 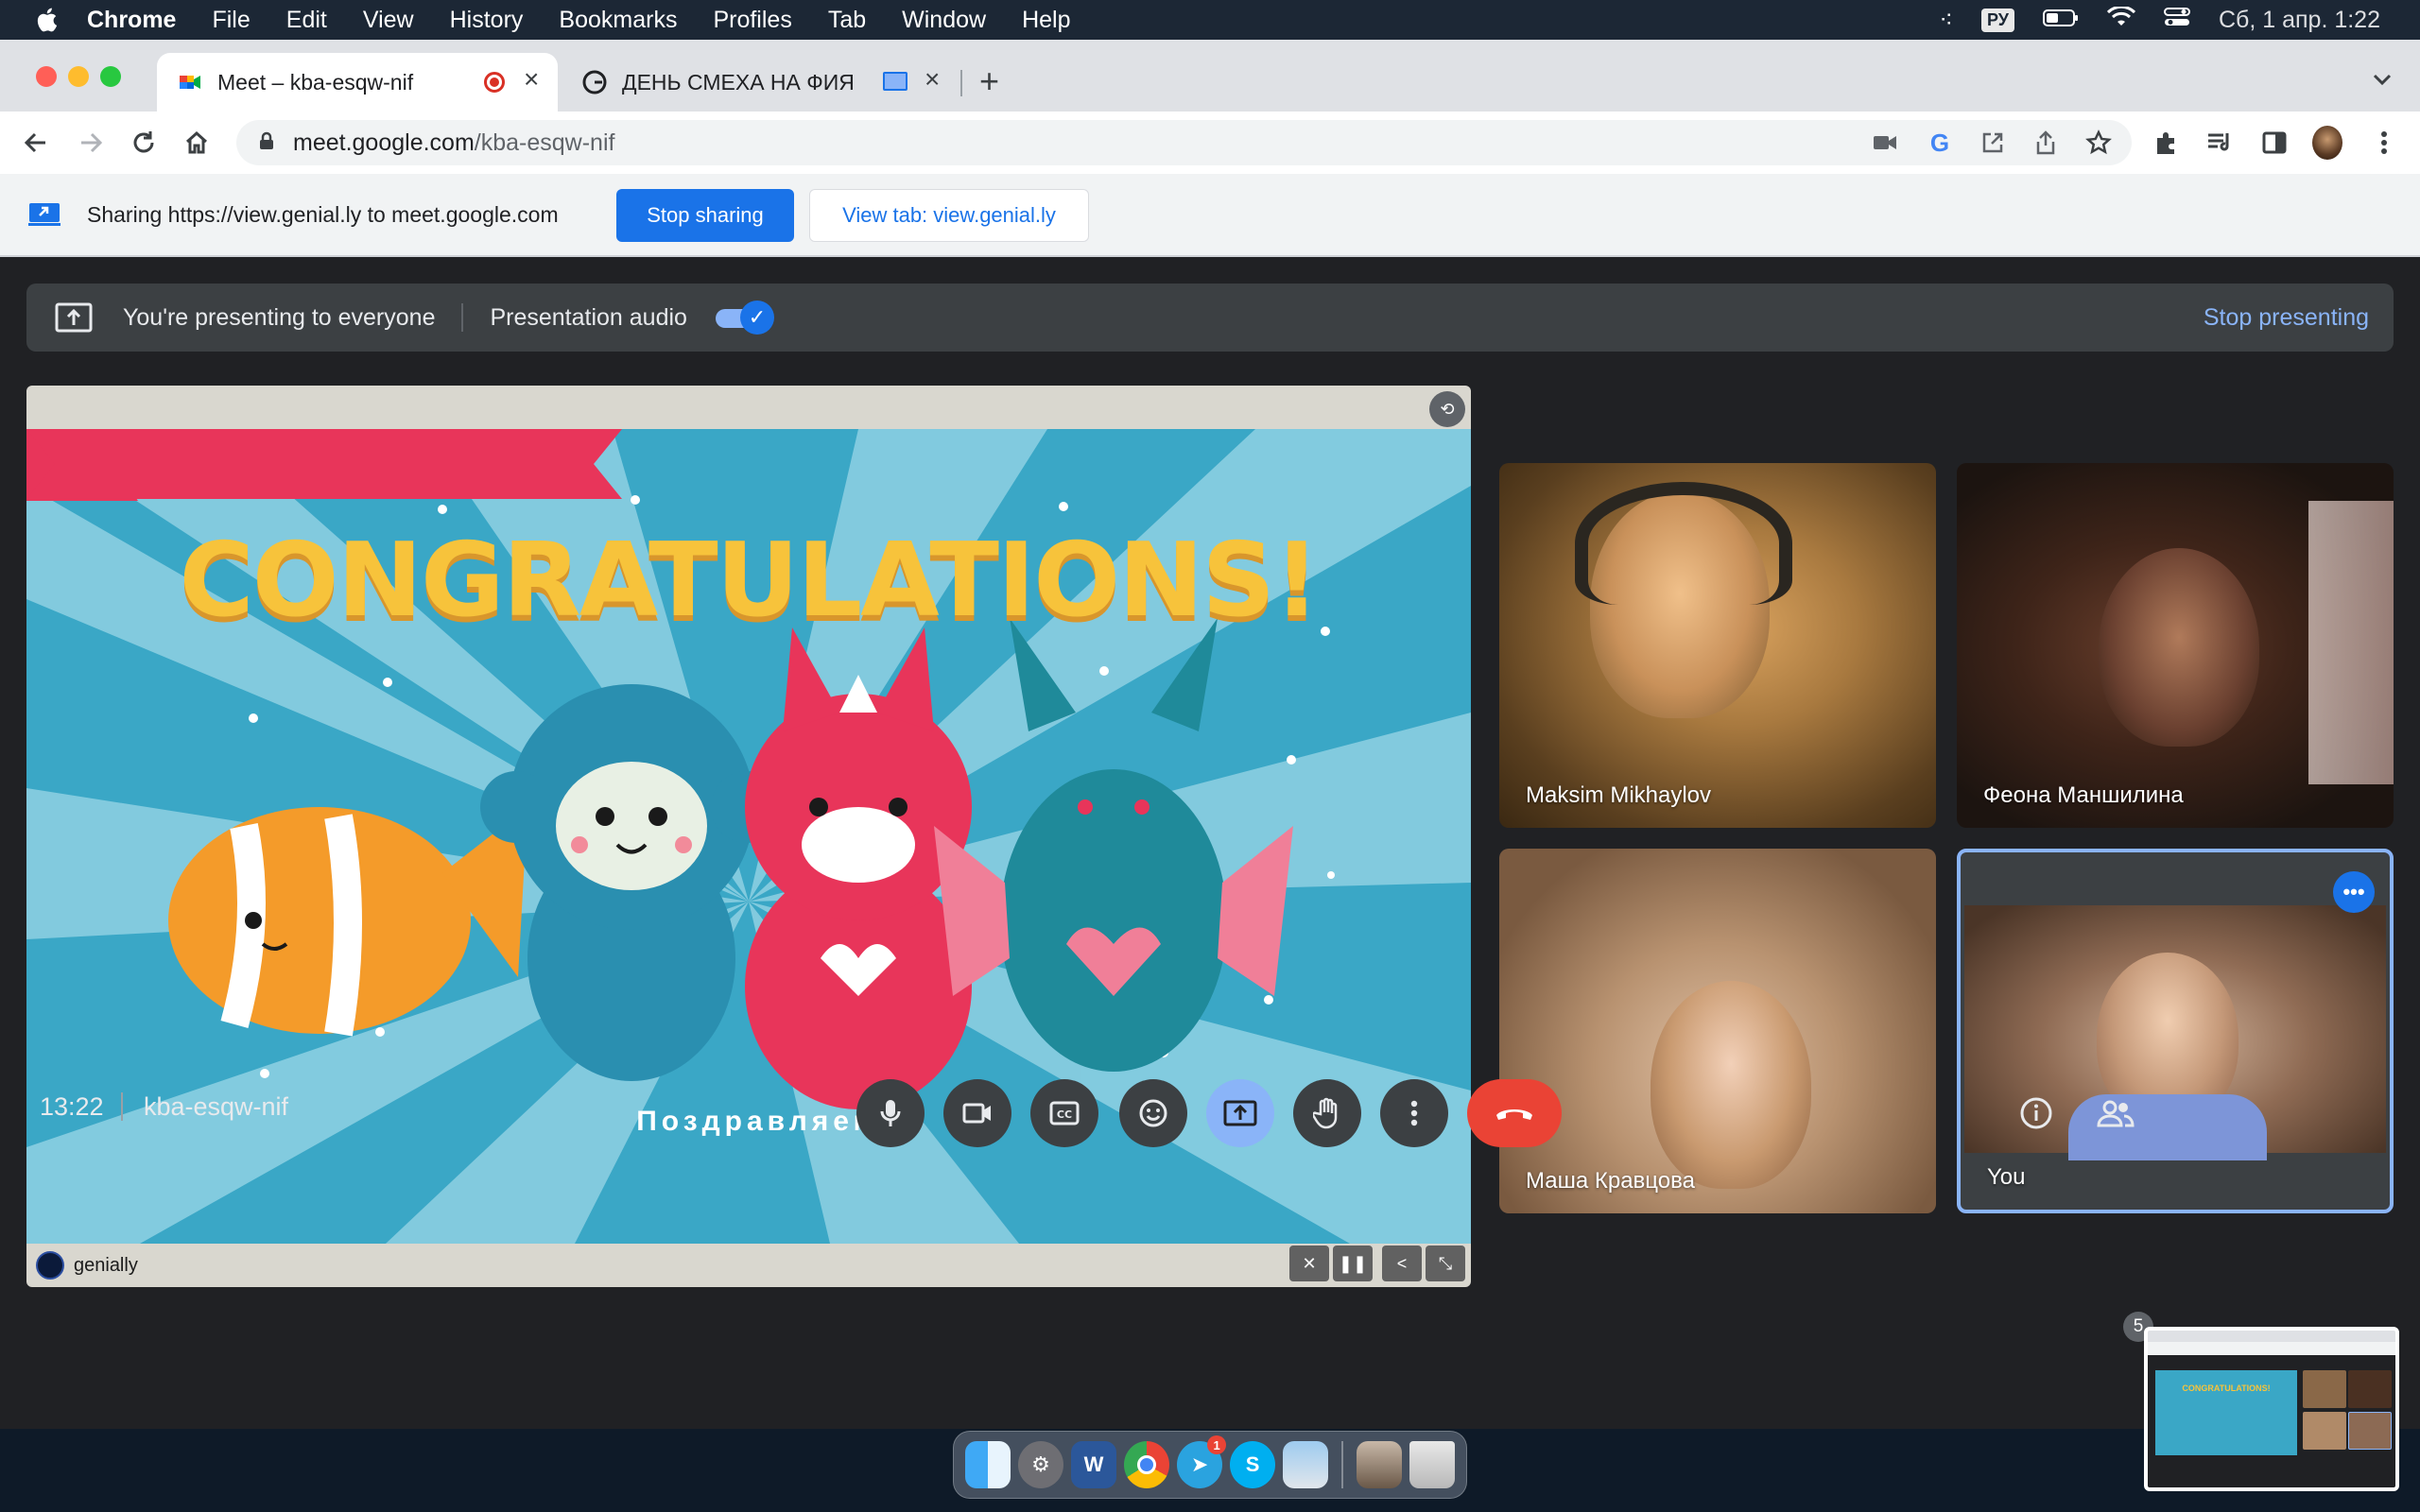 I want to click on word-icon: W, so click(x=1094, y=1464).